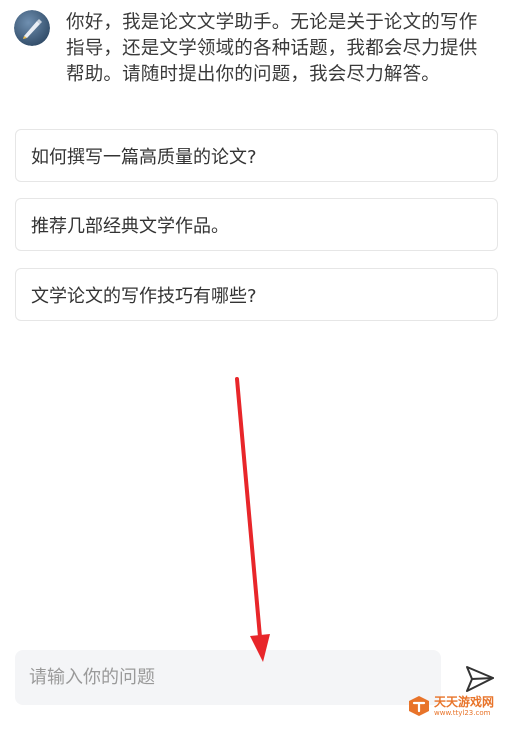  What do you see at coordinates (462, 712) in the screenshot?
I see `watermark-url: www.ttyl23.com` at bounding box center [462, 712].